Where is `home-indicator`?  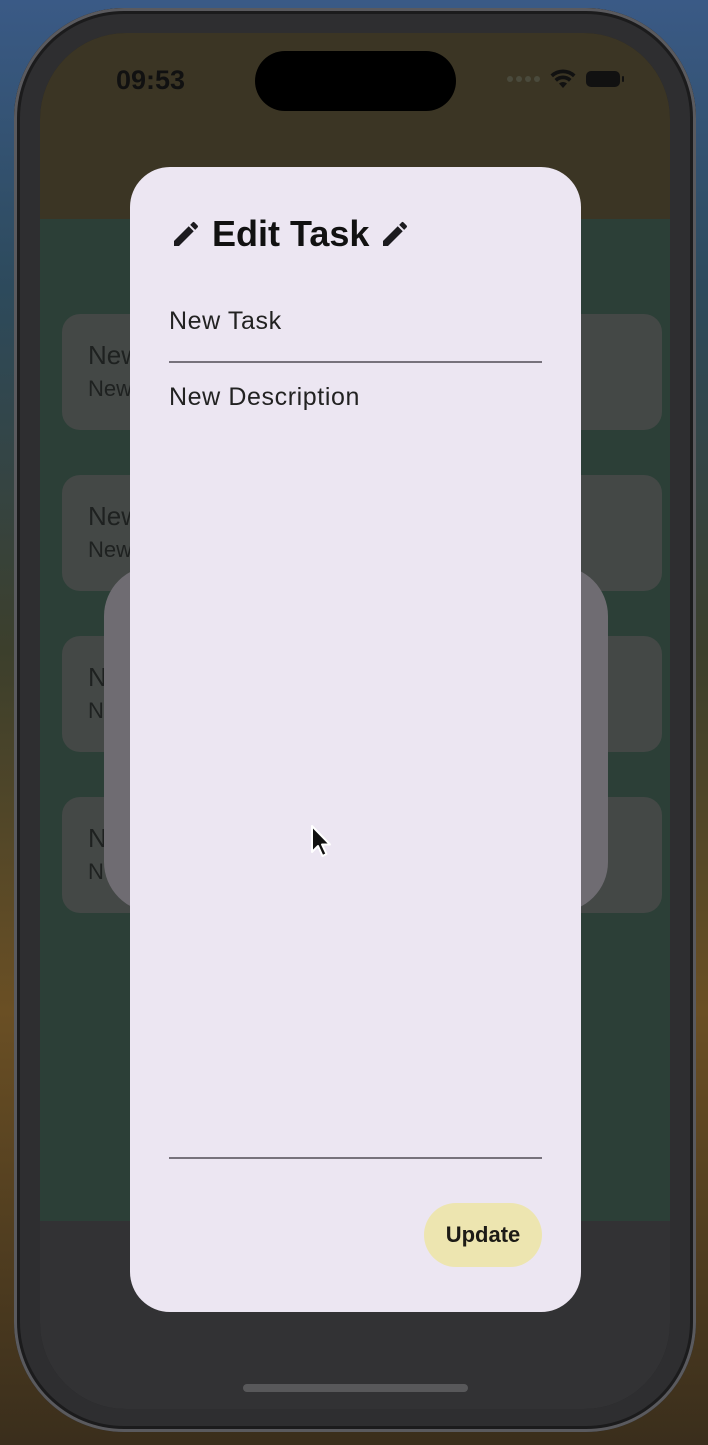 home-indicator is located at coordinates (355, 1388).